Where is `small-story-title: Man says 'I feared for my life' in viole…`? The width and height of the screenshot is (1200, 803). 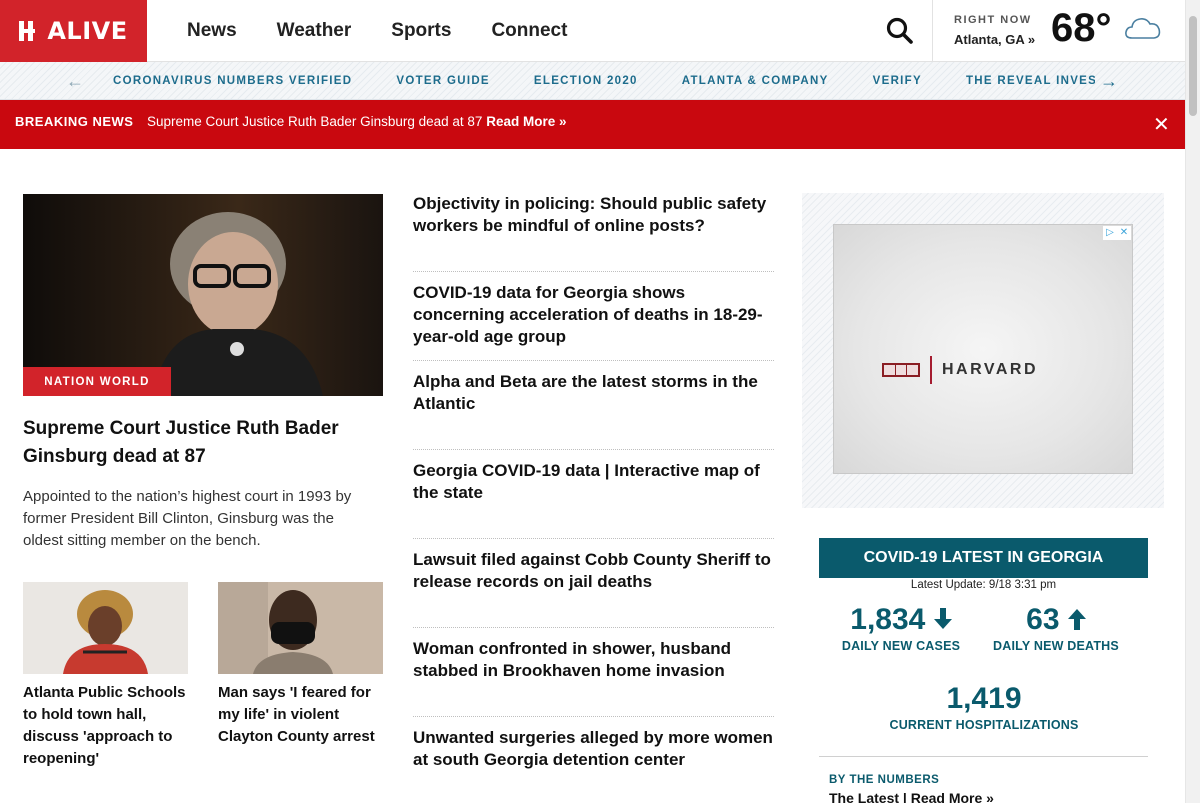
small-story-title: Man says 'I feared for my life' in viole… is located at coordinates (300, 715).